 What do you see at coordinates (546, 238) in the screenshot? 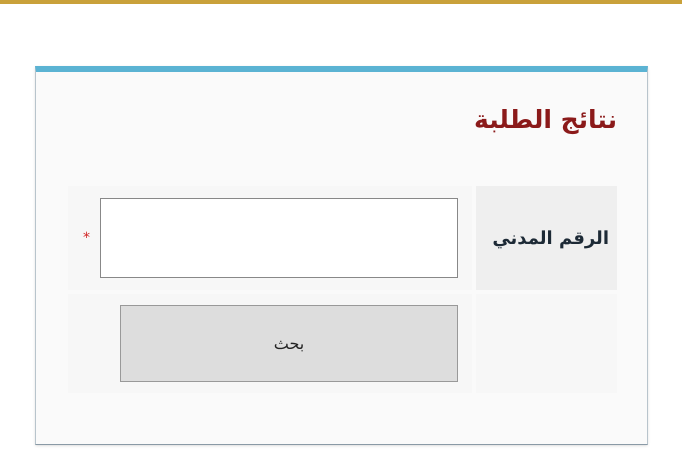
I see `field-label: الرقم المدني` at bounding box center [546, 238].